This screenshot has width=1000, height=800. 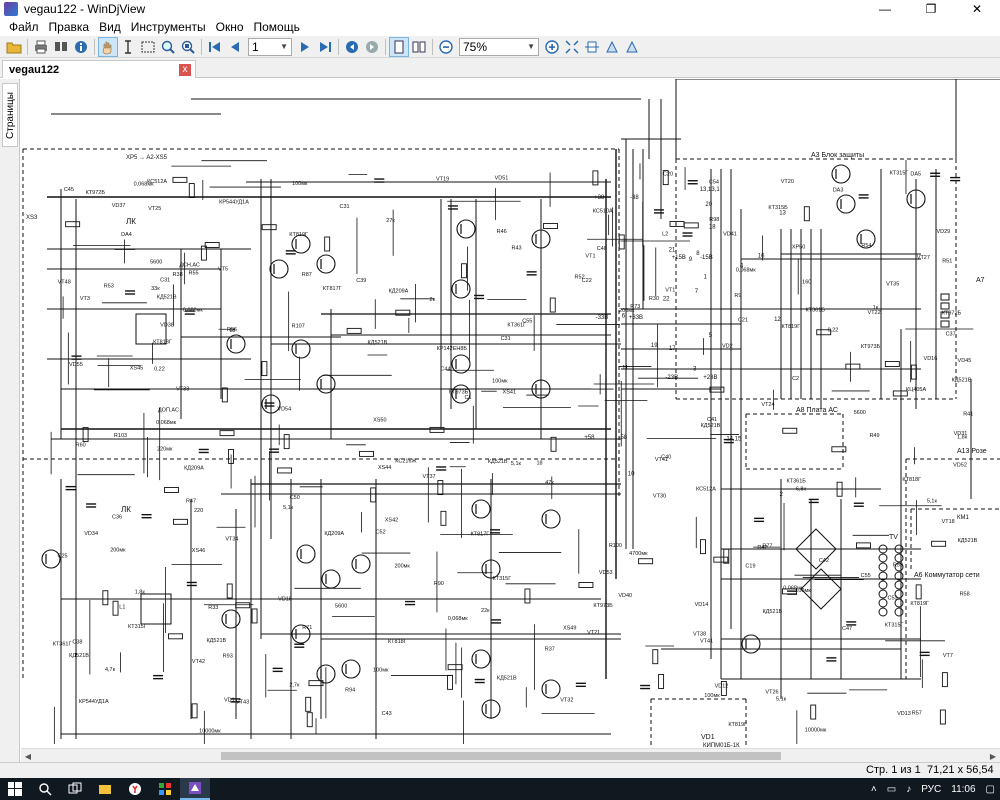 I want to click on fit-page-icon, so click(x=572, y=47).